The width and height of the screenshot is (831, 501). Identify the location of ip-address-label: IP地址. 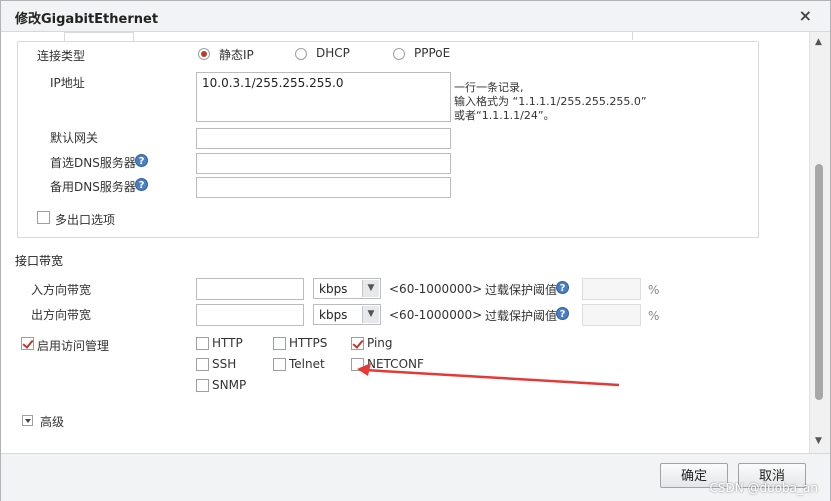
(67, 83).